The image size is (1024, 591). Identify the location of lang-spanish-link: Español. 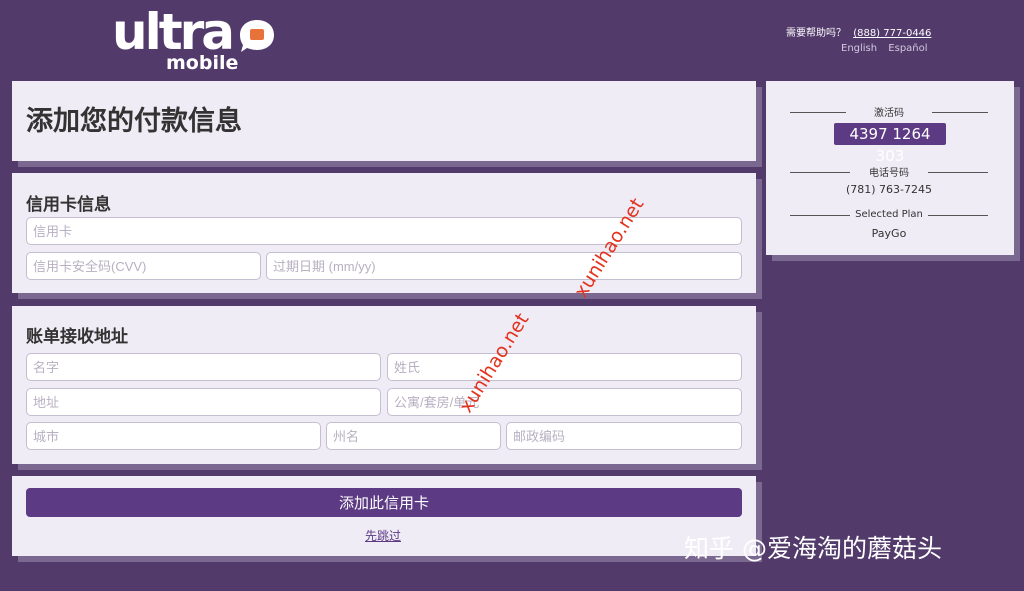
(907, 48).